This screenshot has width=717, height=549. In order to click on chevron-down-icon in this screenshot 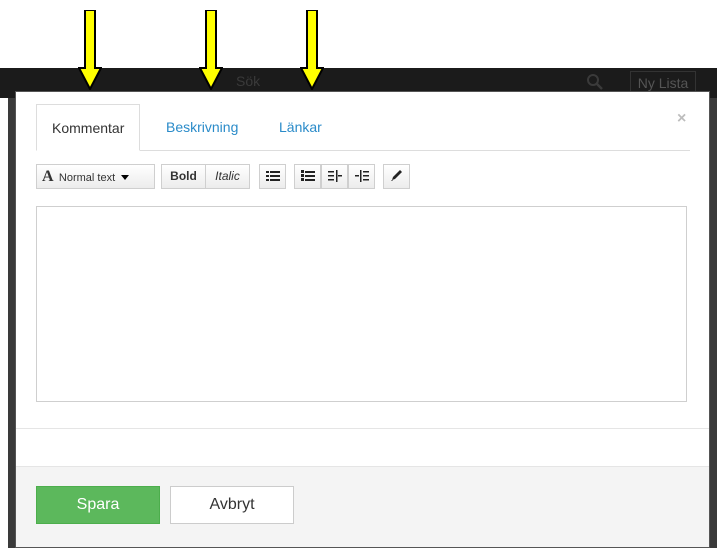, I will do `click(124, 178)`.